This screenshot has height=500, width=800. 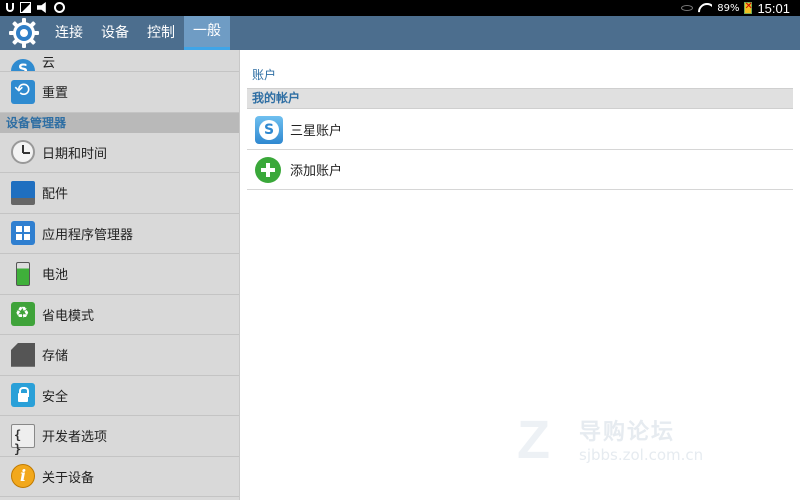 I want to click on sidebar-item-label: 日期和时间, so click(x=75, y=154).